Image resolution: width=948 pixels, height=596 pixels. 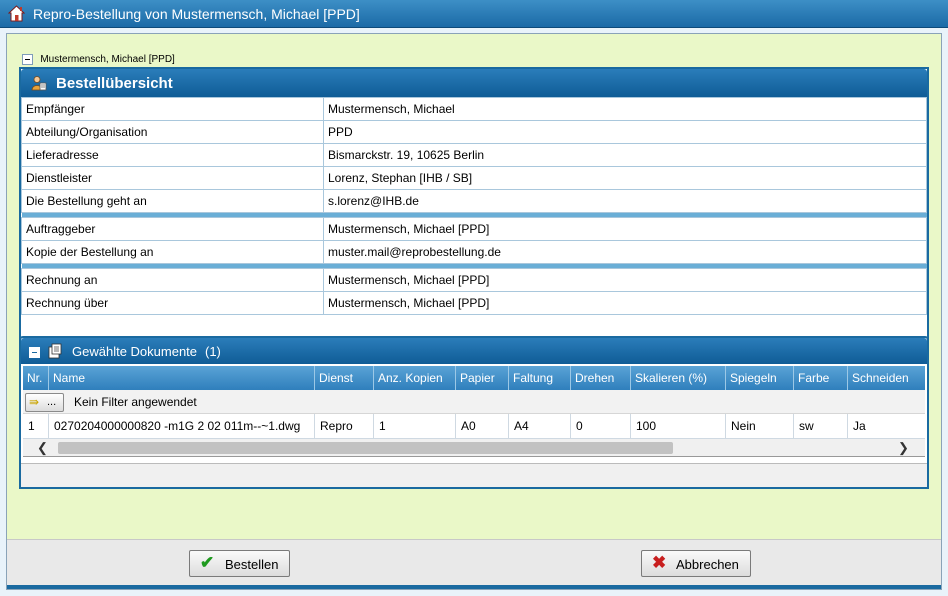 I want to click on scrollbar-thumb, so click(x=365, y=448).